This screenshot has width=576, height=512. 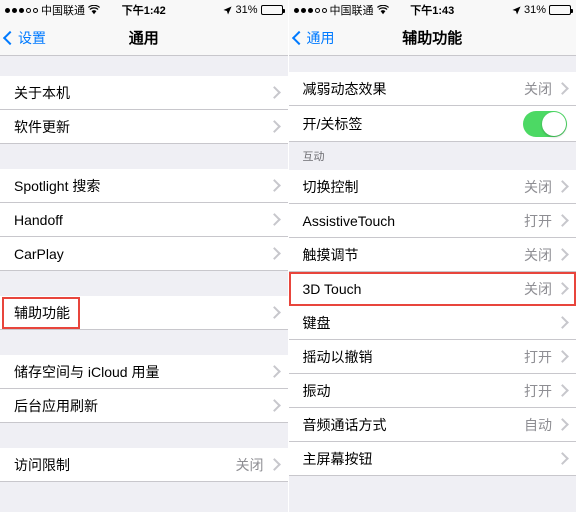 What do you see at coordinates (144, 10) in the screenshot?
I see `status-bar: 中国联通 下午1:42 31%` at bounding box center [144, 10].